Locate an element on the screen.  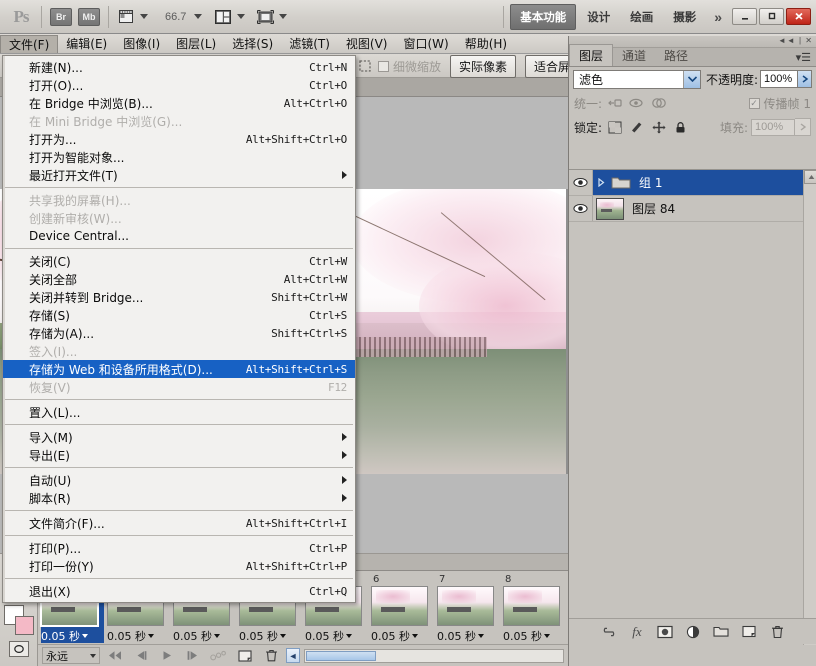
scroll-left-button: ◄ is located at coordinates (293, 655).